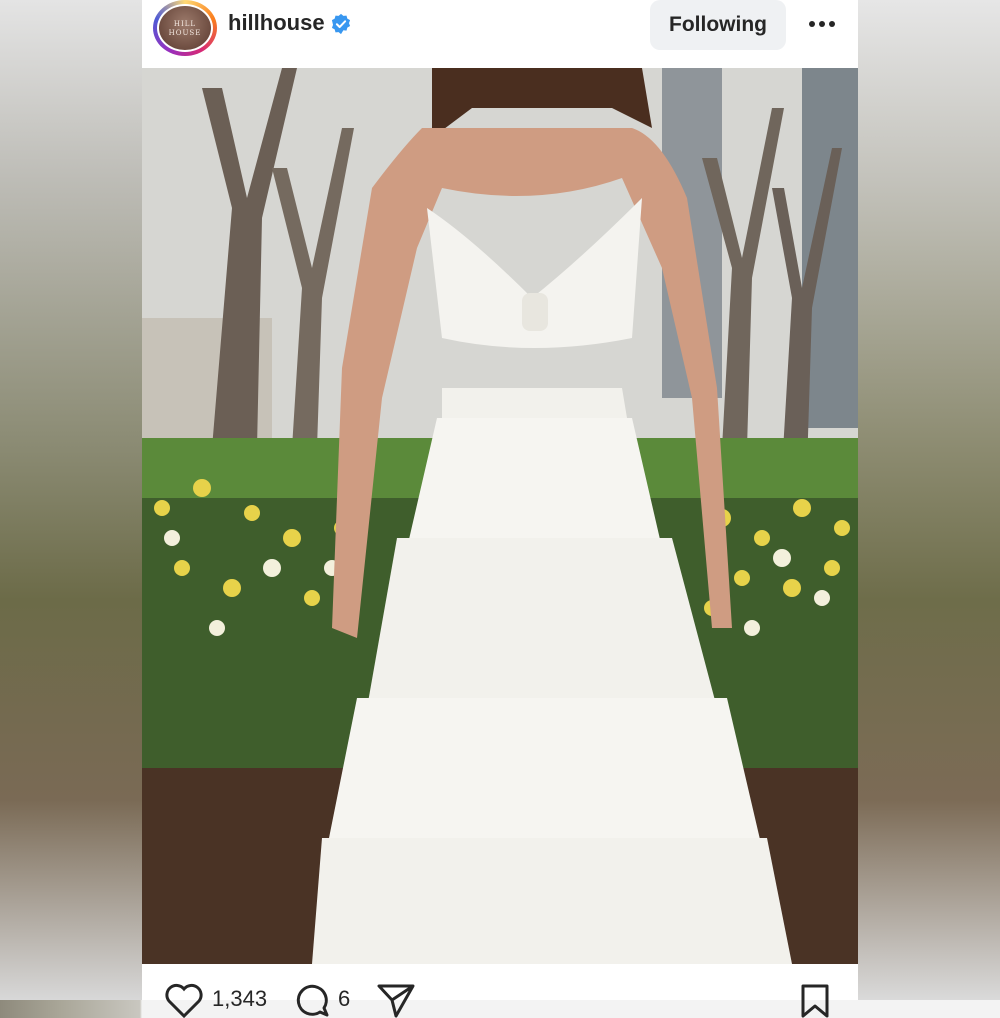 The height and width of the screenshot is (1018, 1000). I want to click on post-header: HILL HOUSE hillhouse Following, so click(500, 34).